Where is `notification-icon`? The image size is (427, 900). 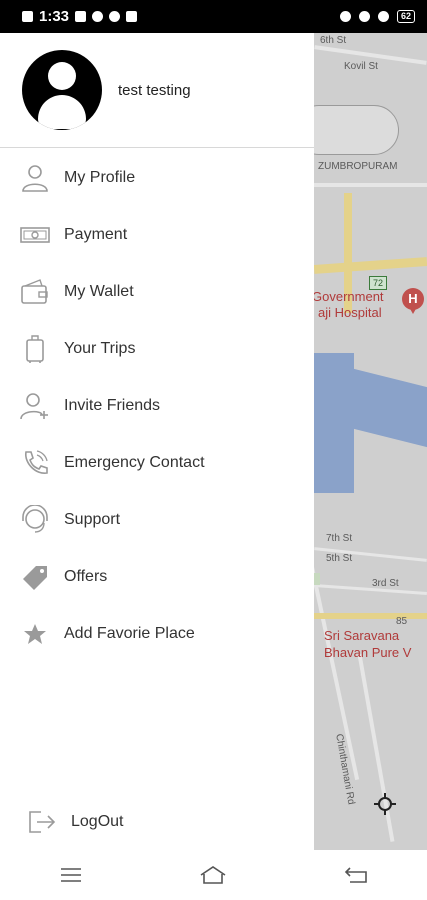
notification-icon is located at coordinates (81, 16).